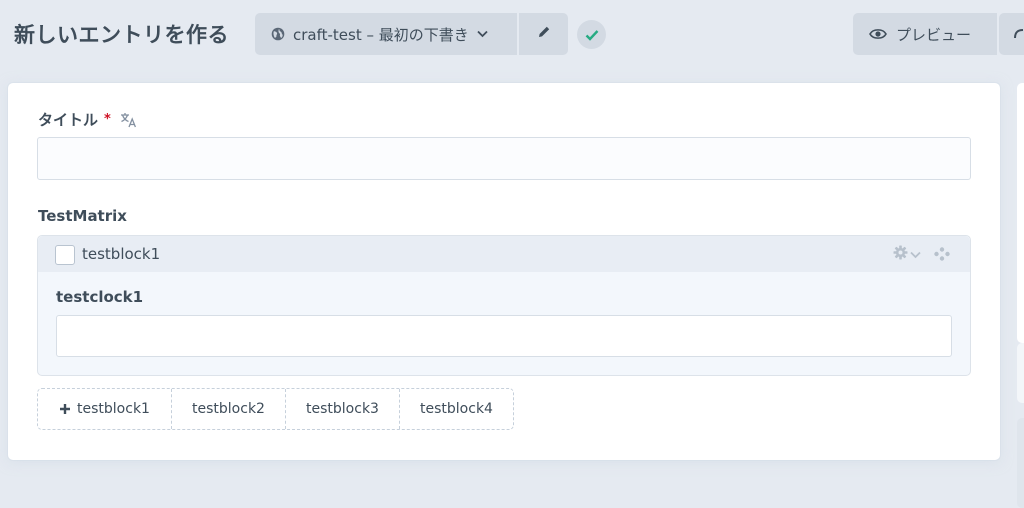 This screenshot has height=508, width=1024. I want to click on gear-icon, so click(900, 254).